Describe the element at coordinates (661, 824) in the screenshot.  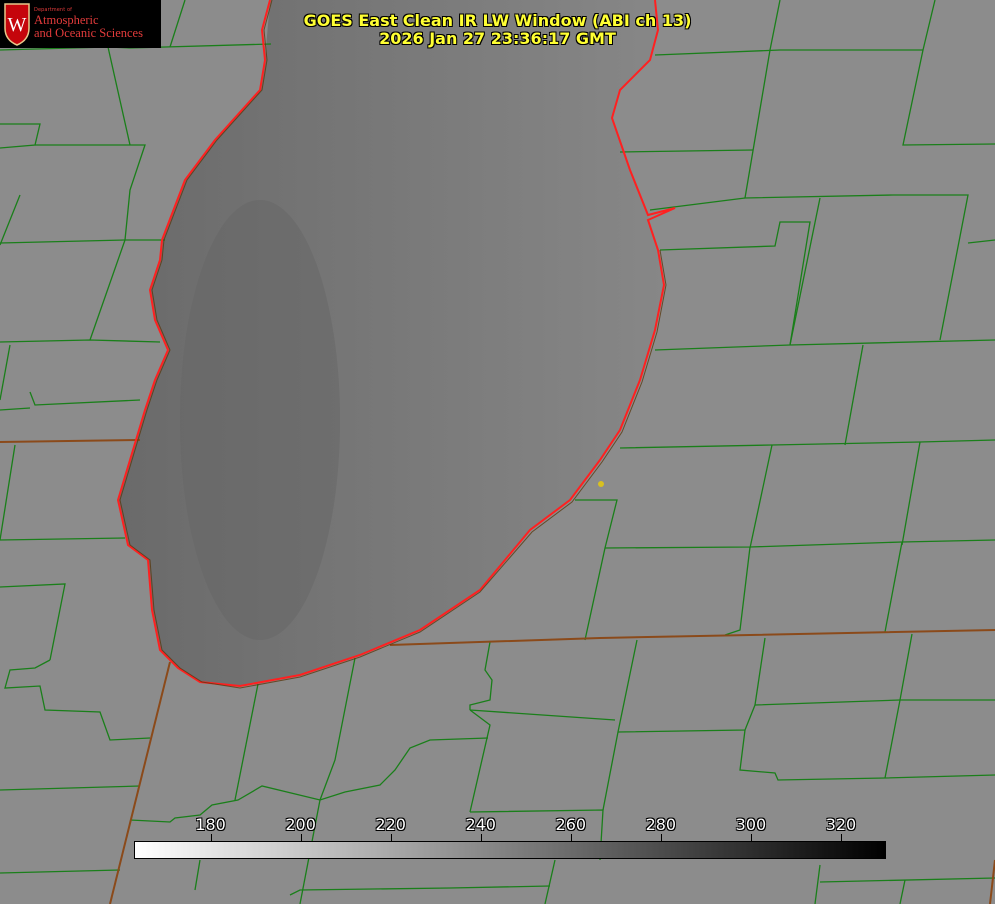
I see `colorbar-tick-label: 280` at that location.